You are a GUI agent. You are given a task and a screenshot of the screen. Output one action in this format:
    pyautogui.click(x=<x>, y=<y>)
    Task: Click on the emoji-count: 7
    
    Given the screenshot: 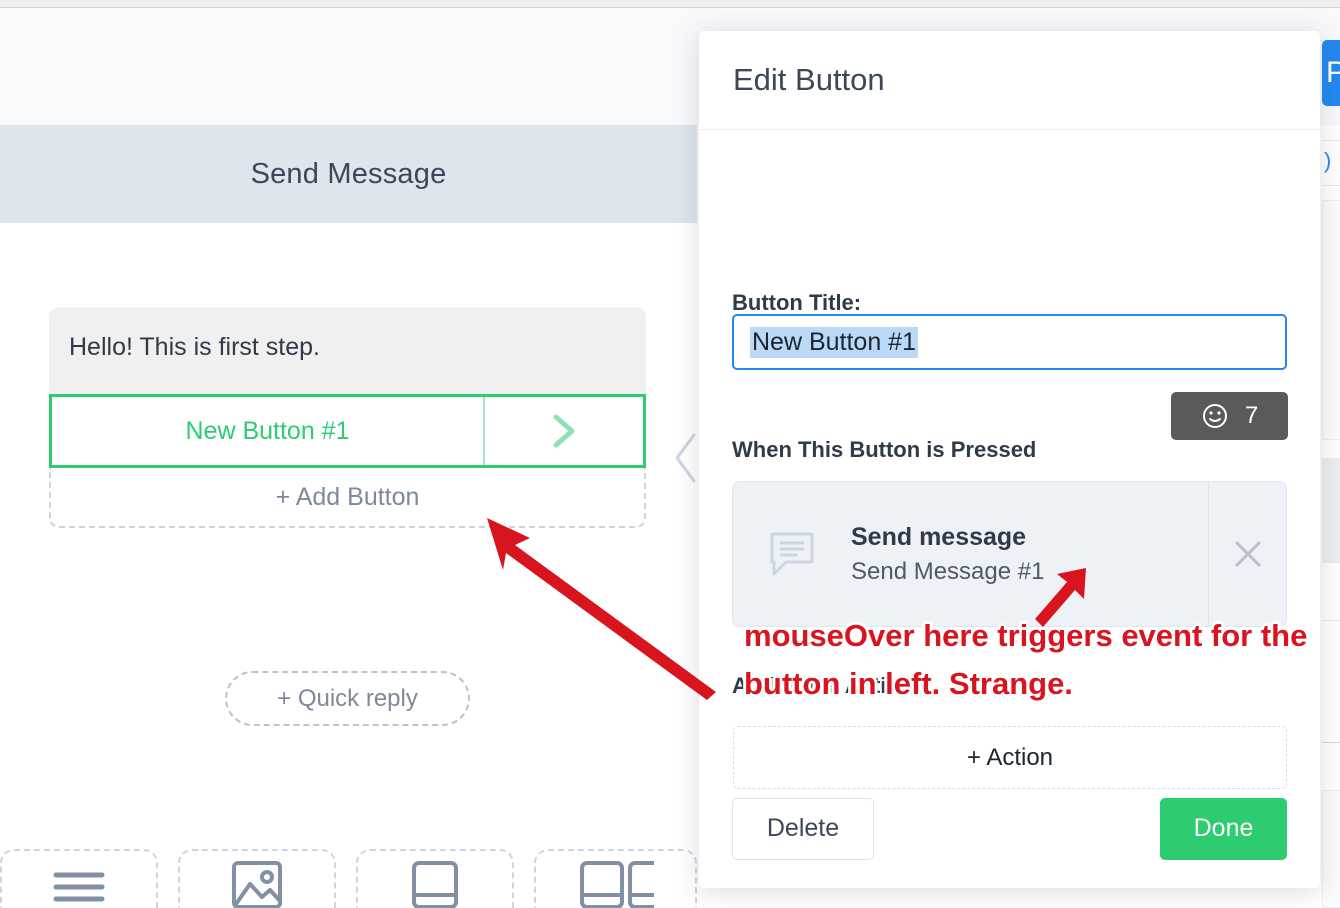 What is the action you would take?
    pyautogui.click(x=1251, y=415)
    